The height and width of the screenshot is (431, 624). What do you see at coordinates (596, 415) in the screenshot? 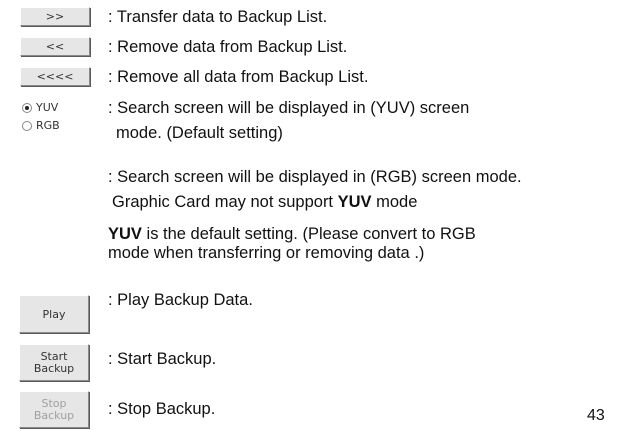
I see `page-number: 43` at bounding box center [596, 415].